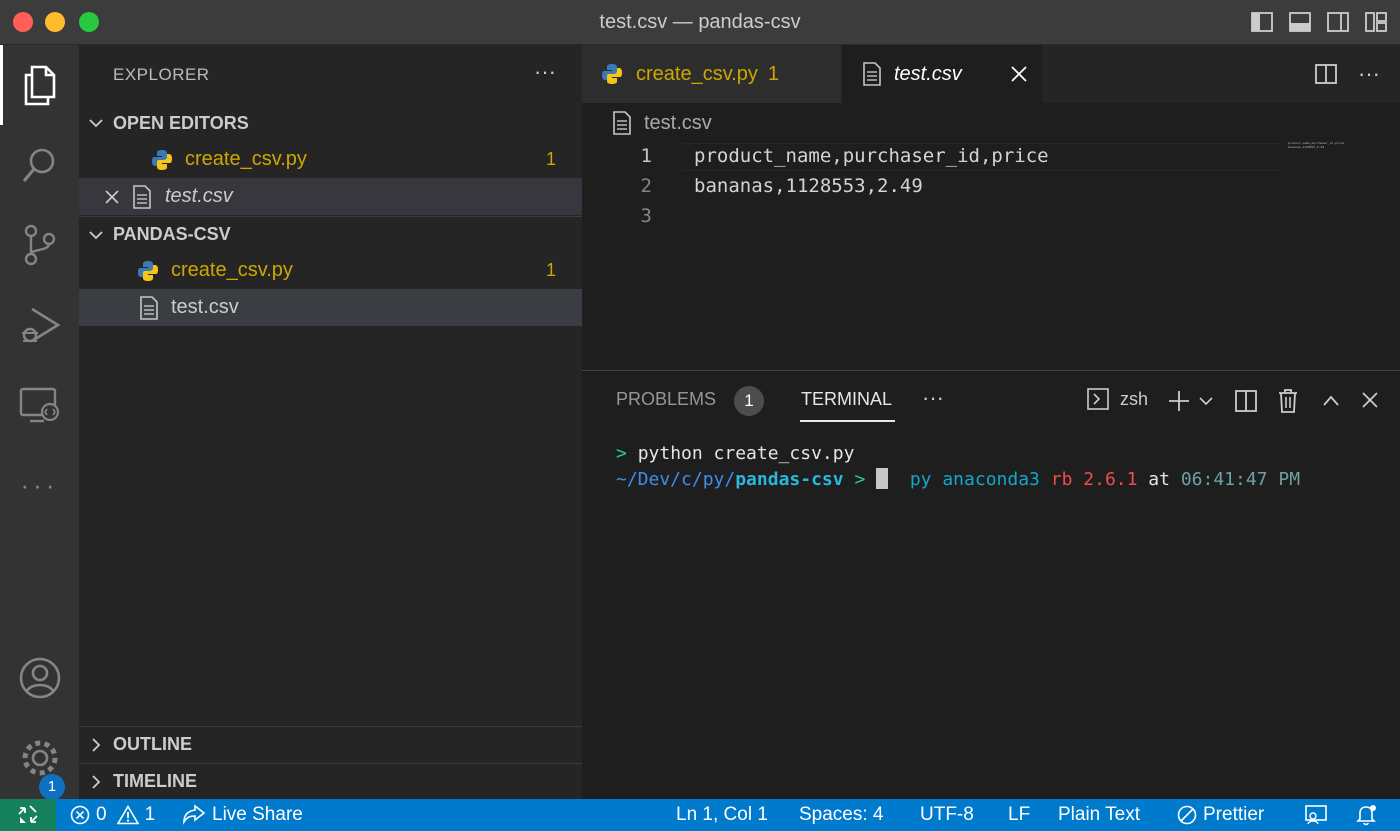 Image resolution: width=1400 pixels, height=831 pixels. I want to click on problems-status: 0 1, so click(112, 815).